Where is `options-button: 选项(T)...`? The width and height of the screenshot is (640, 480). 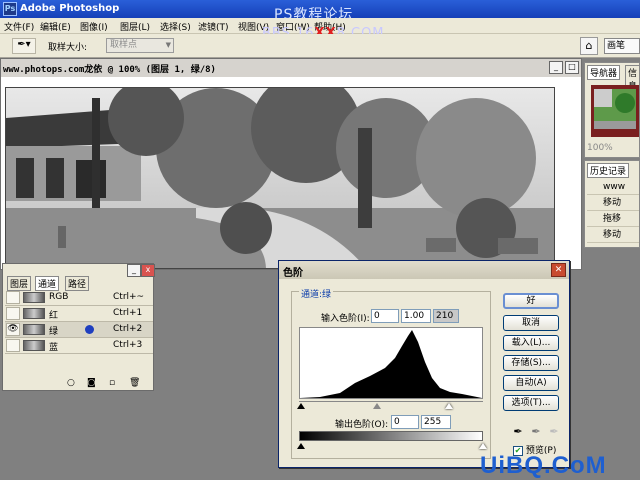
options-button: 选项(T)... is located at coordinates (531, 403).